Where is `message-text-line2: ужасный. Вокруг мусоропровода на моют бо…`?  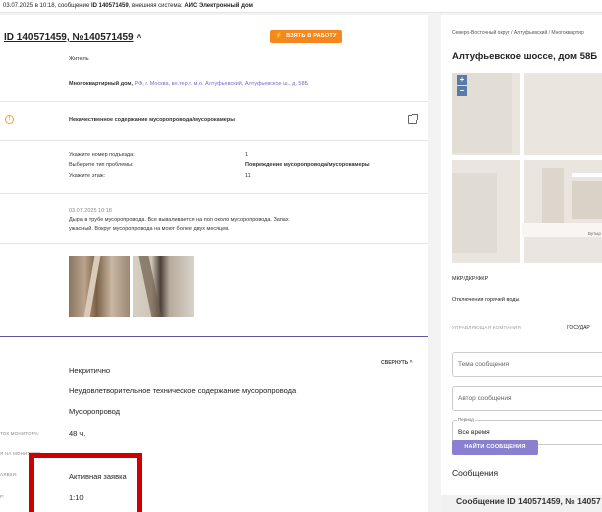 message-text-line2: ужасный. Вокруг мусоропровода на моют бо… is located at coordinates (149, 229).